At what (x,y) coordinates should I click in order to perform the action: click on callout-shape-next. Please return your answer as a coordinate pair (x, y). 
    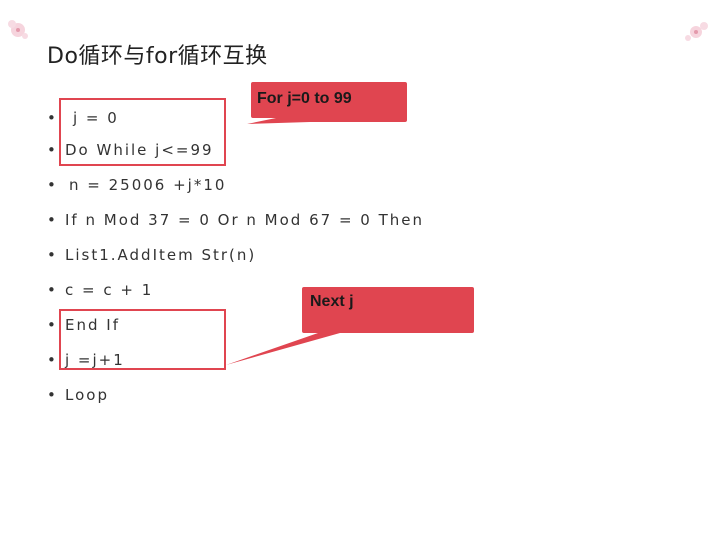
    Looking at the image, I should click on (350, 326).